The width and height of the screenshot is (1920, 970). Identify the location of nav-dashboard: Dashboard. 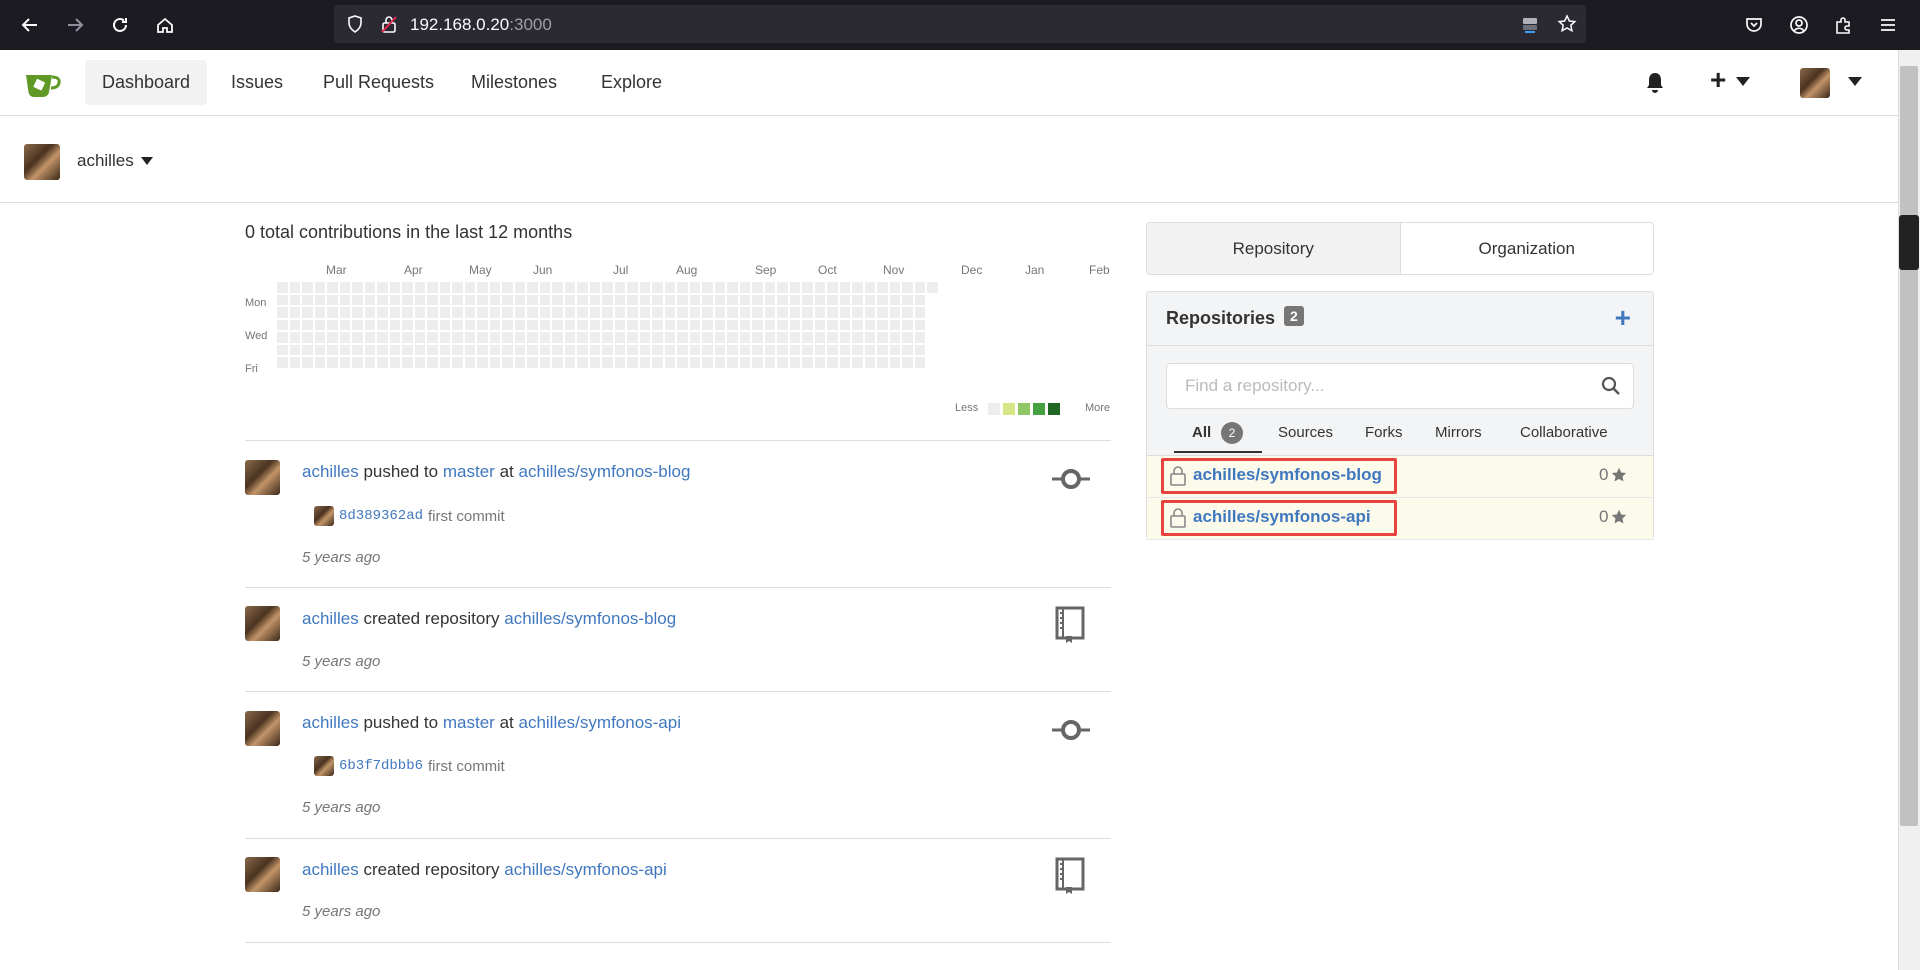
(146, 82).